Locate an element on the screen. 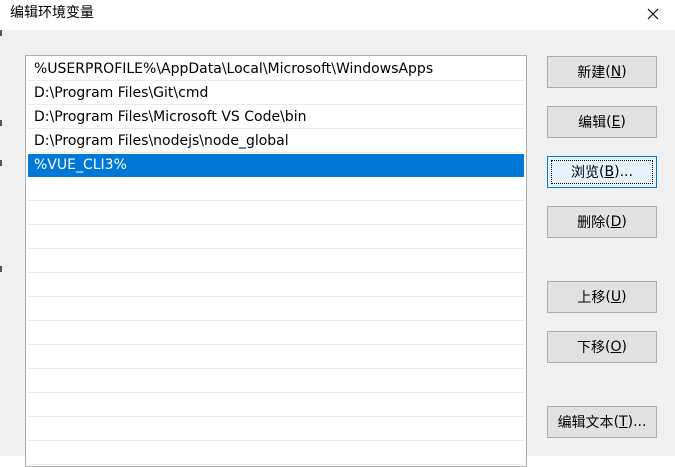 The image size is (675, 467). new-button: 新建(N) is located at coordinates (602, 72).